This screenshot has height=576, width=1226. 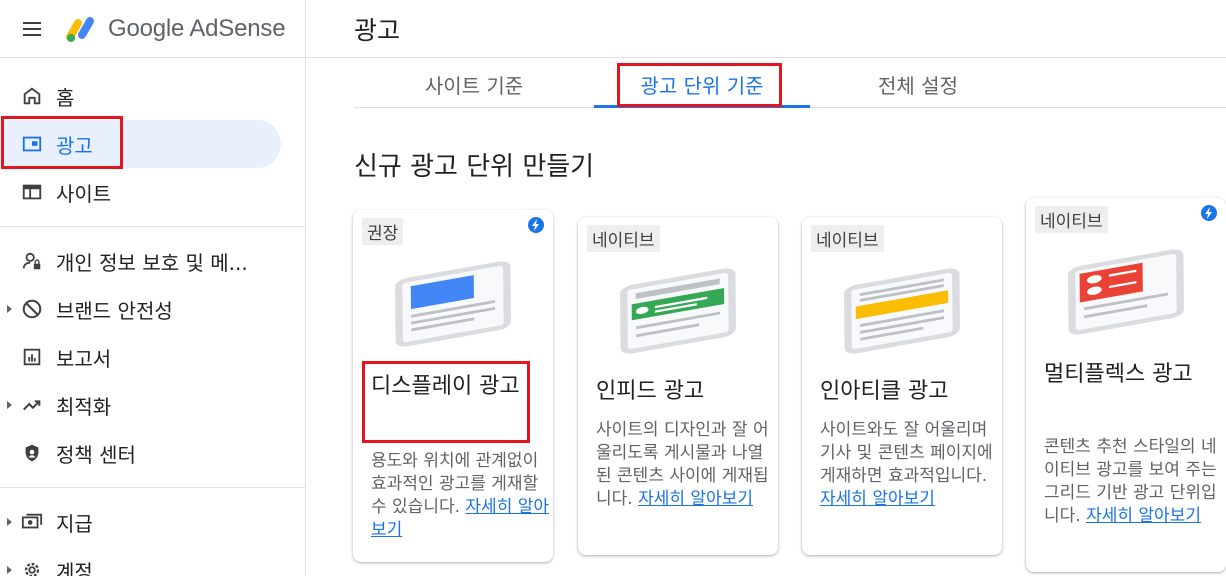 What do you see at coordinates (32, 261) in the screenshot?
I see `privacy-person-icon` at bounding box center [32, 261].